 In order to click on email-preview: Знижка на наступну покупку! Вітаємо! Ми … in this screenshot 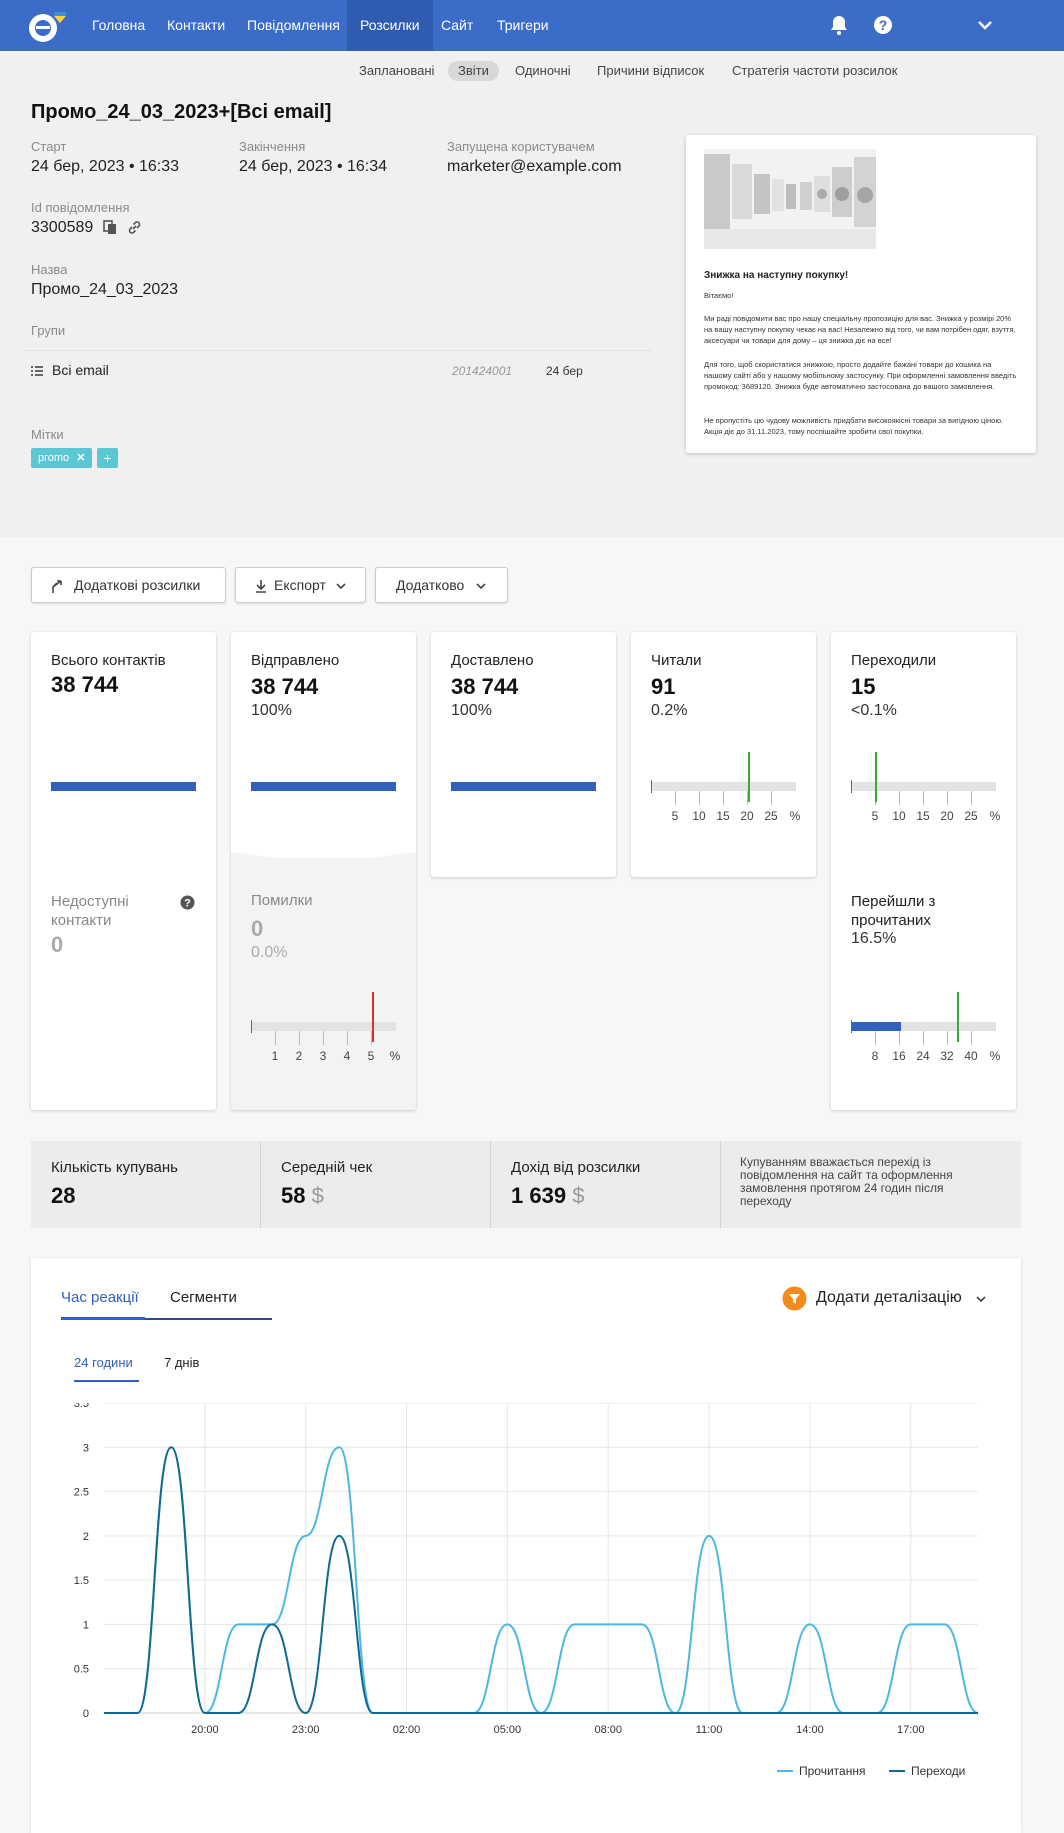, I will do `click(861, 294)`.